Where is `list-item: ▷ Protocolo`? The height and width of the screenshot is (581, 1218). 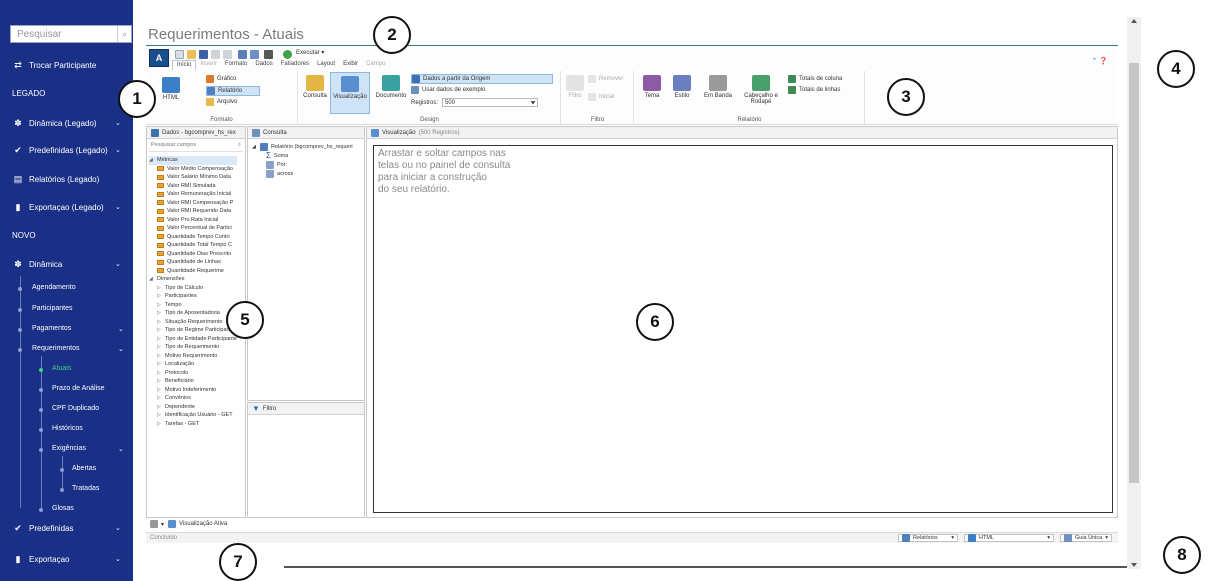
list-item: ▷ Protocolo is located at coordinates (193, 373).